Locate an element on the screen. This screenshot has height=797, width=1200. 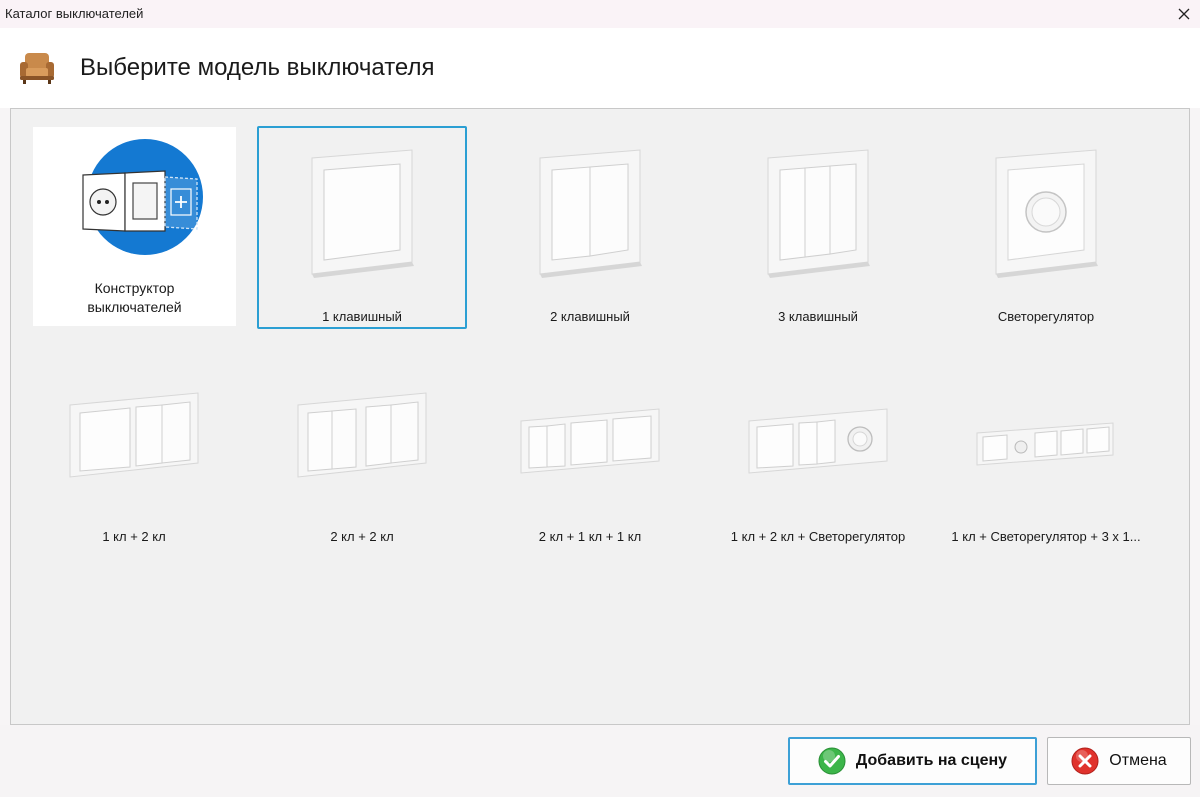
catalog-item-1-gang: 1 клавишный is located at coordinates (362, 227).